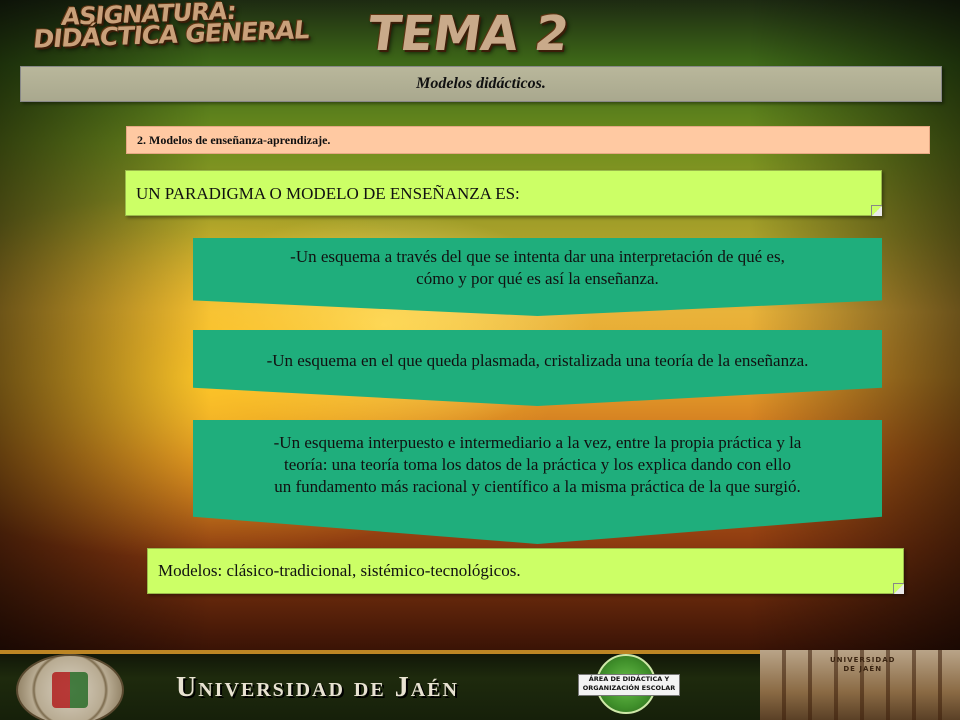  What do you see at coordinates (629, 688) in the screenshot?
I see `department-line-2: ORGANIZACIÓN ESCOLAR` at bounding box center [629, 688].